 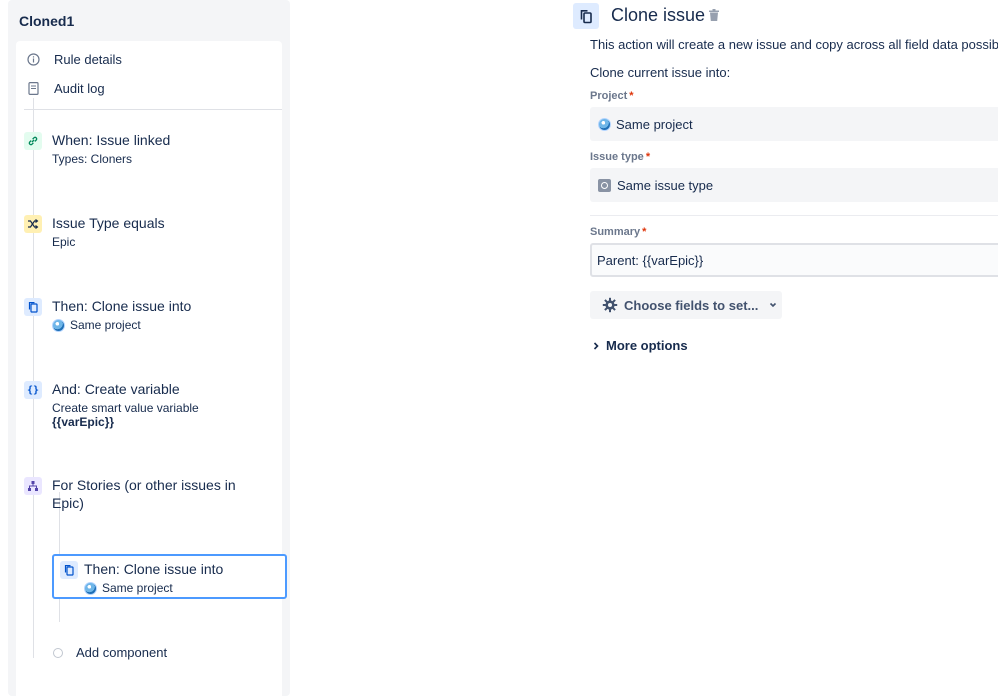 I want to click on clone-step: Then: Clone issue into Same project, so click(x=149, y=318).